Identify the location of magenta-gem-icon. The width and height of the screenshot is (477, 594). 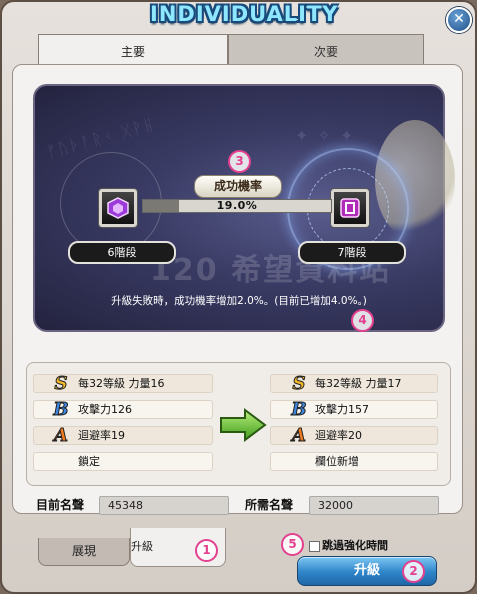
(350, 208).